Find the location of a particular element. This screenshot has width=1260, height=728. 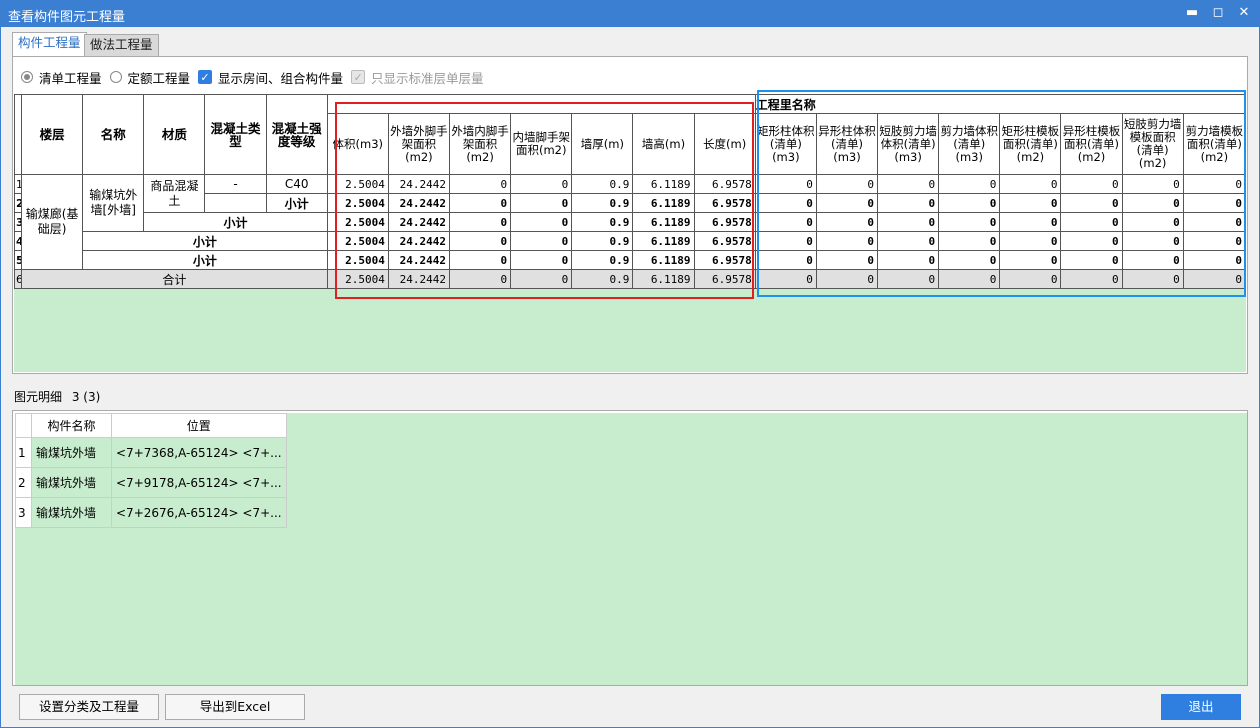

show-rooms-label: 显示房间、组合构件量 is located at coordinates (281, 78).